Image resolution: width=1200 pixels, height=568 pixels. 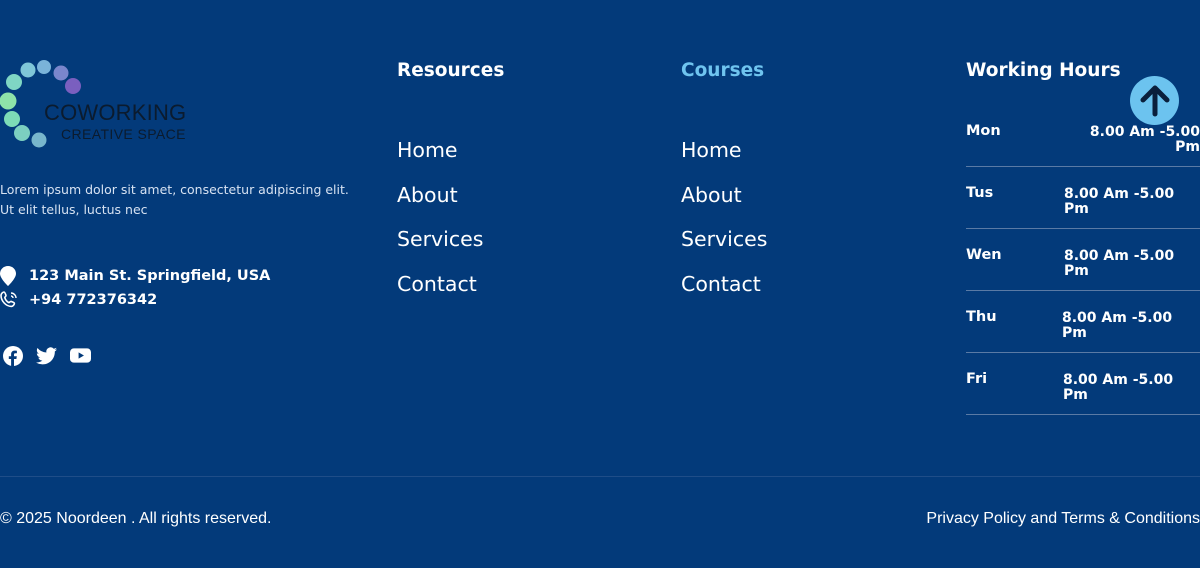 I want to click on social-links, so click(x=46, y=355).